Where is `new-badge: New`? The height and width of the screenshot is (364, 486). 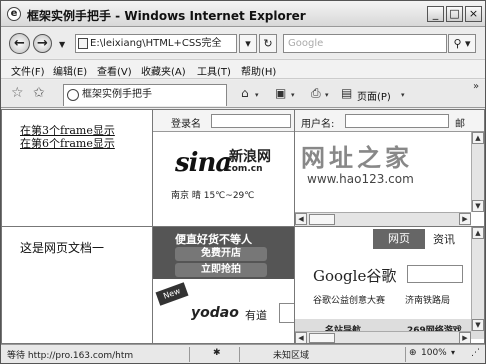
new-badge: New is located at coordinates (172, 294).